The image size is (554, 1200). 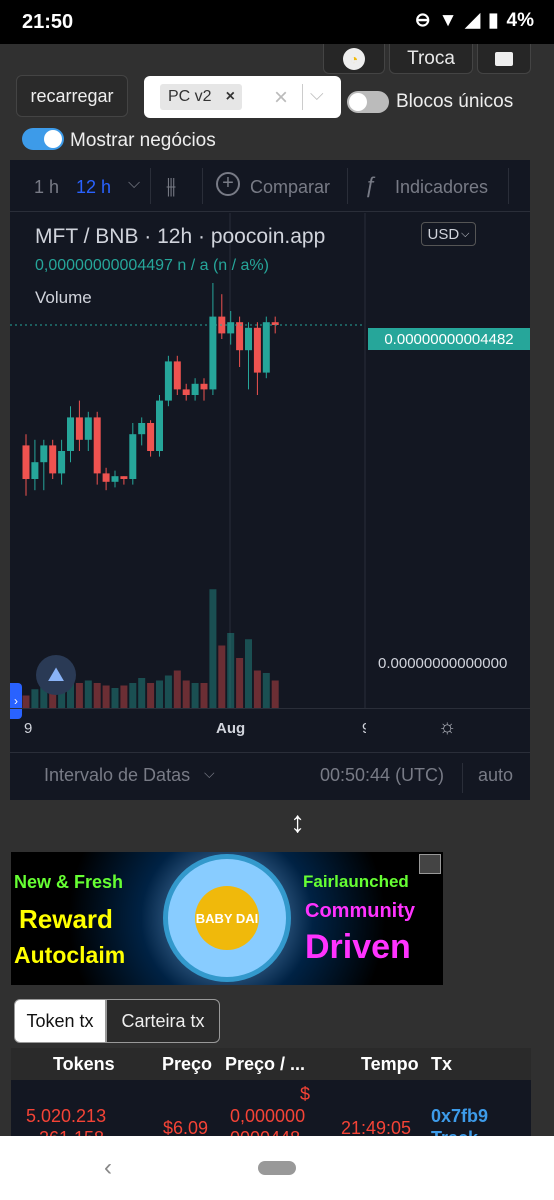 I want to click on expand-sidebar-icon: ›, so click(x=16, y=701).